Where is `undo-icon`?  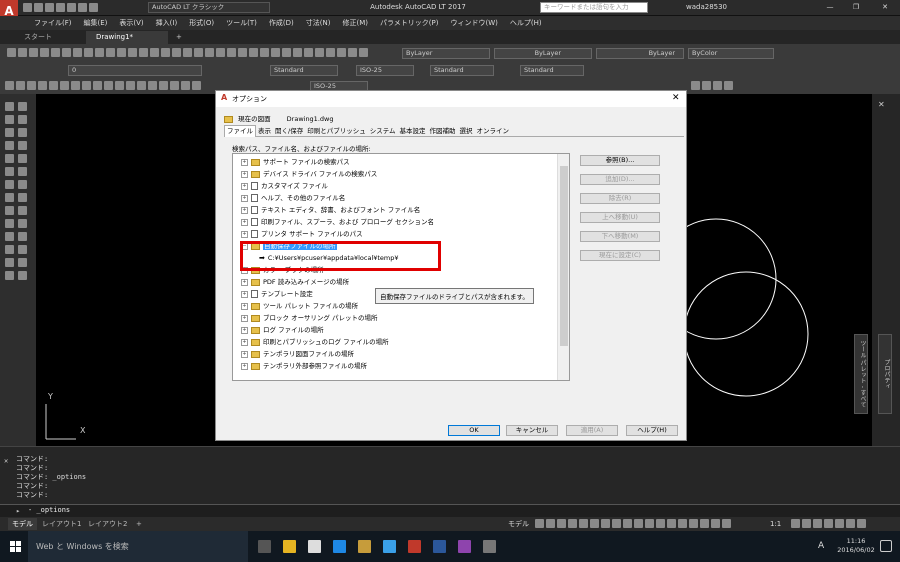
undo-icon is located at coordinates (82, 7).